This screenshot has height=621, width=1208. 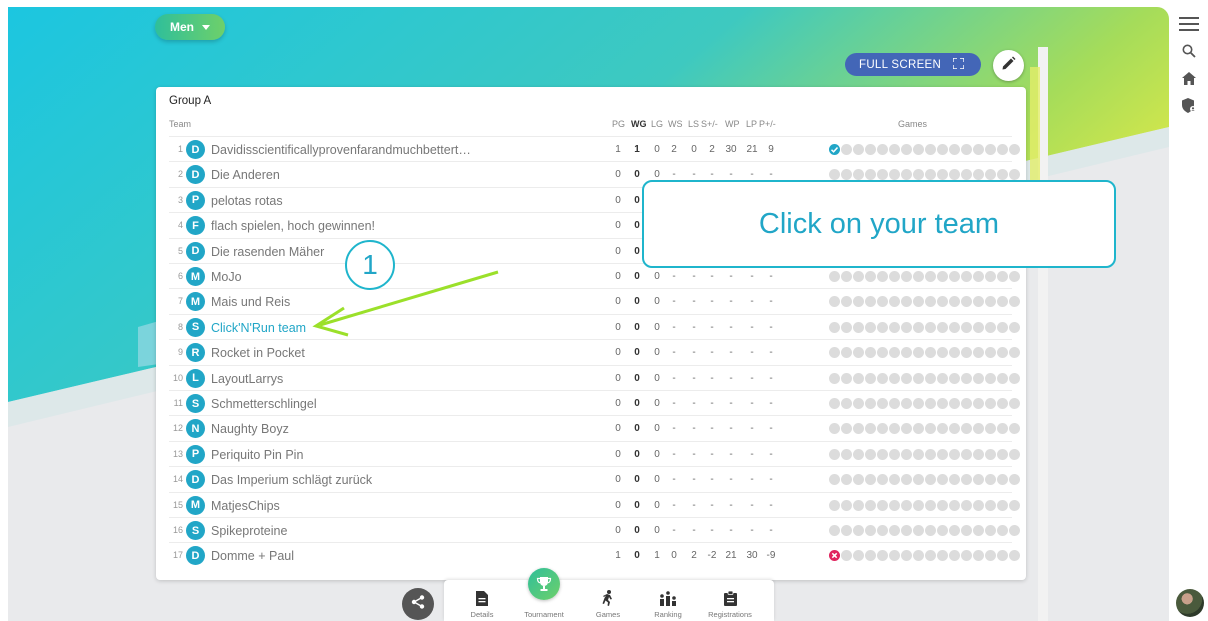 I want to click on player-icon, so click(x=608, y=598).